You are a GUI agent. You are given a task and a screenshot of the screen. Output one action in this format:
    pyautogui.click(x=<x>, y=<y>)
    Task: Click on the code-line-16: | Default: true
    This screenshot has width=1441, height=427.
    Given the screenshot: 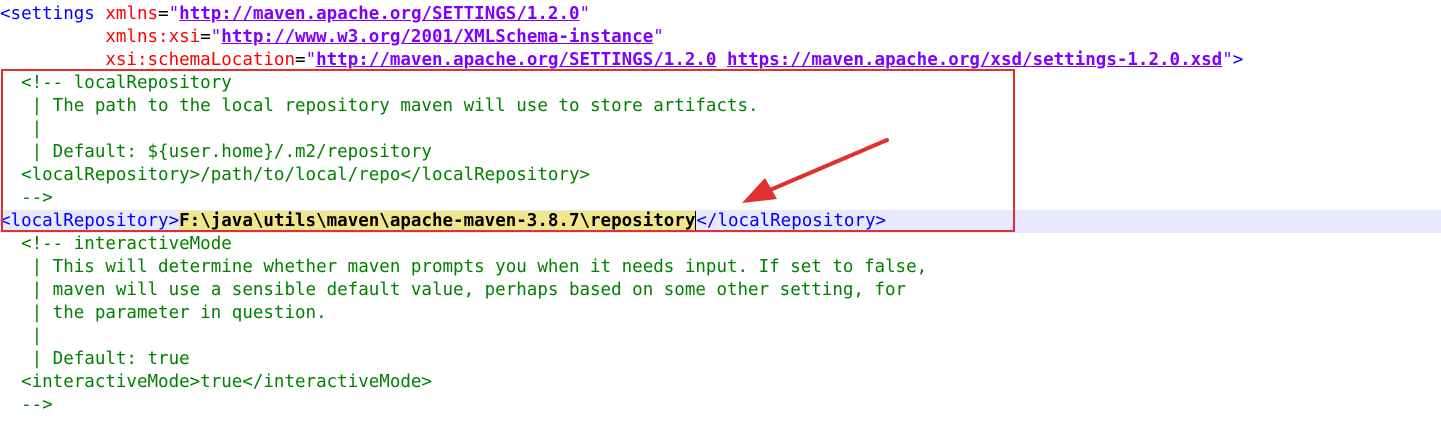 What is the action you would take?
    pyautogui.click(x=95, y=359)
    